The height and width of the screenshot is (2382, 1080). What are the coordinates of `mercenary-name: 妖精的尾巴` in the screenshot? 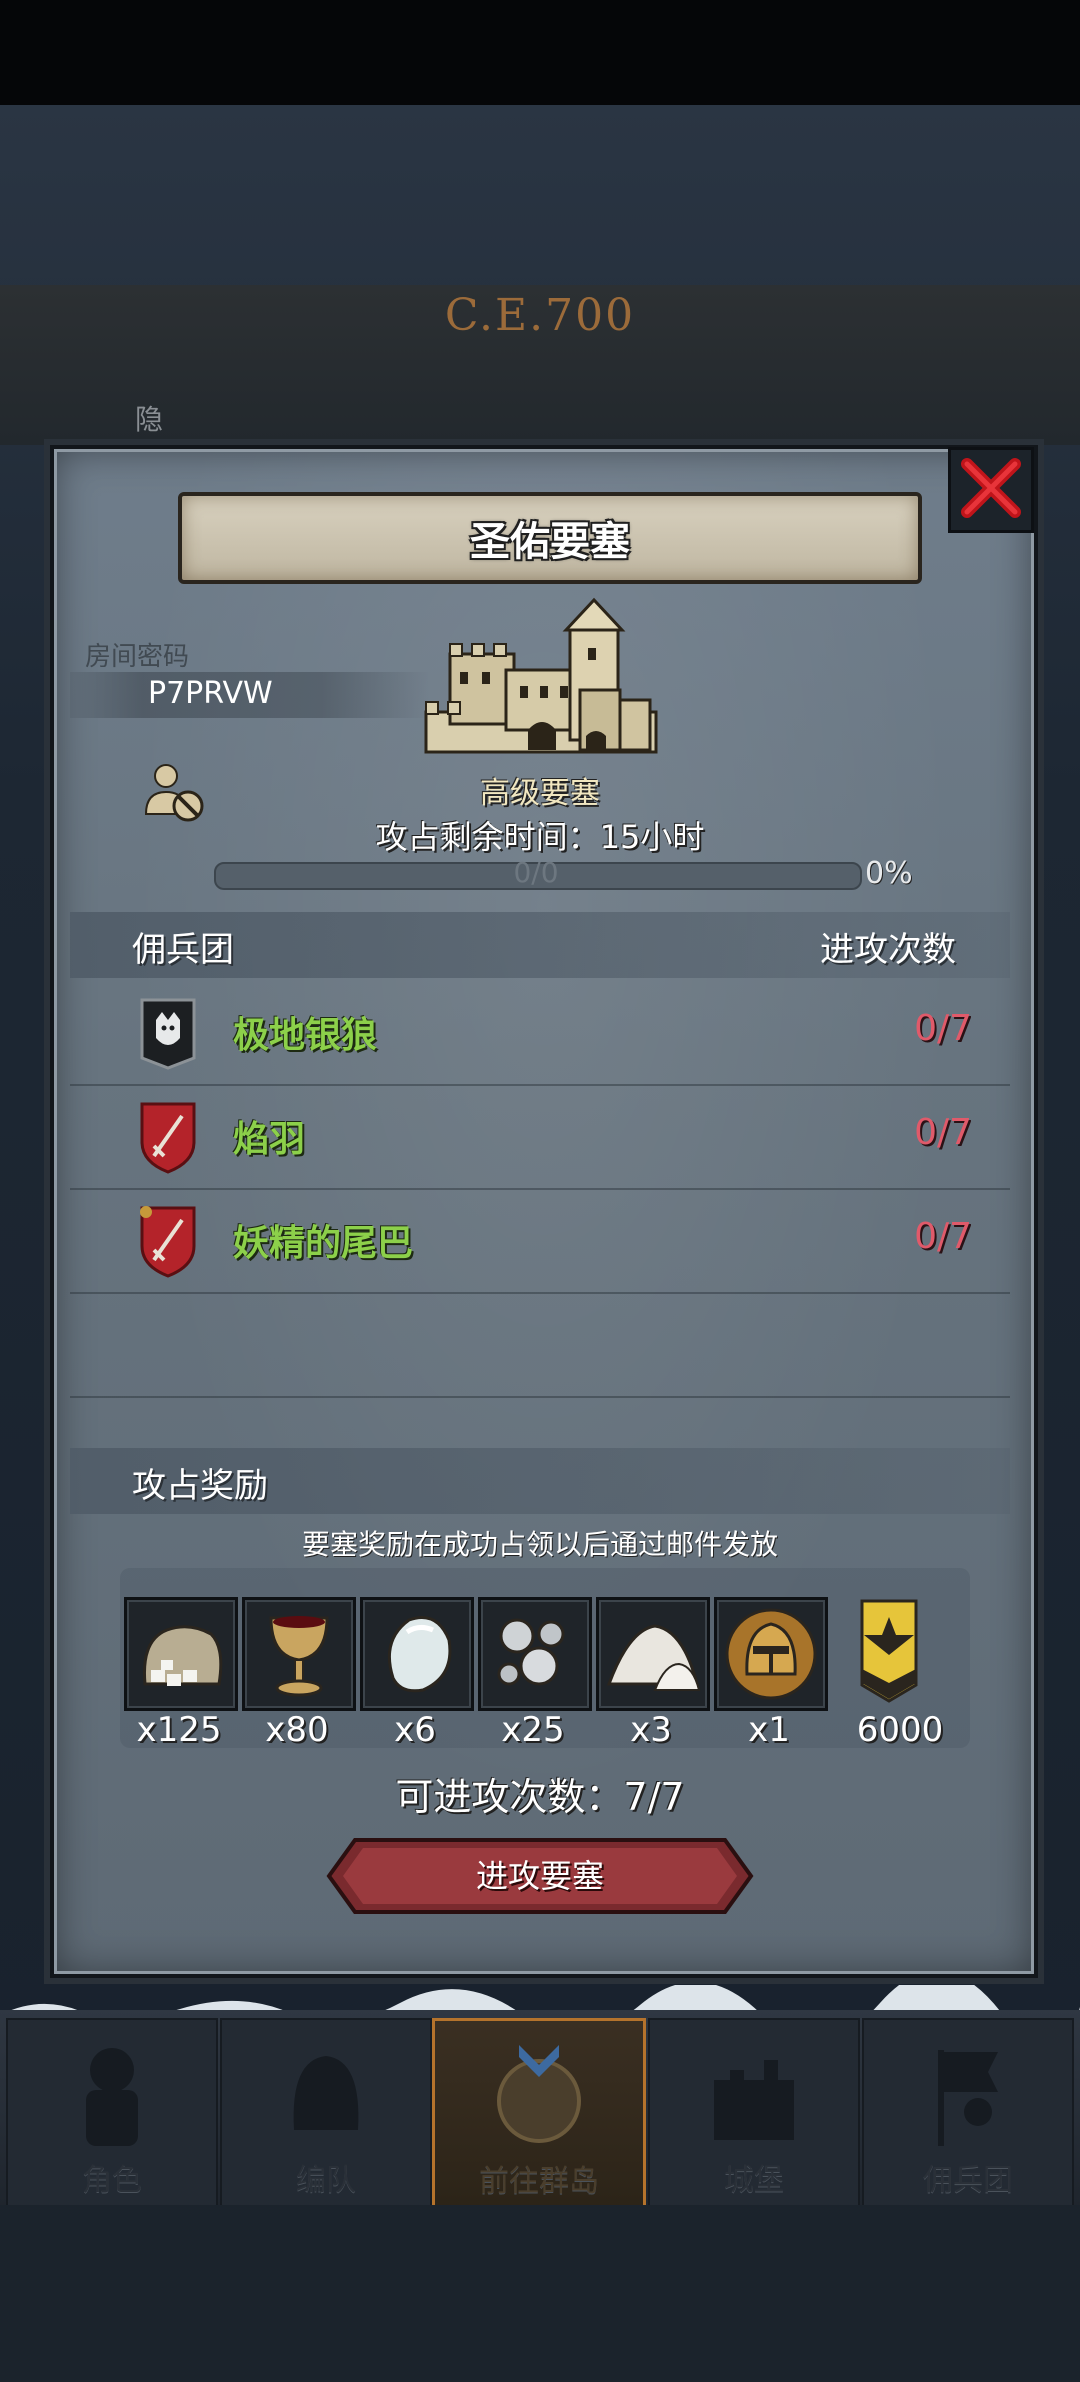 It's located at (323, 1243).